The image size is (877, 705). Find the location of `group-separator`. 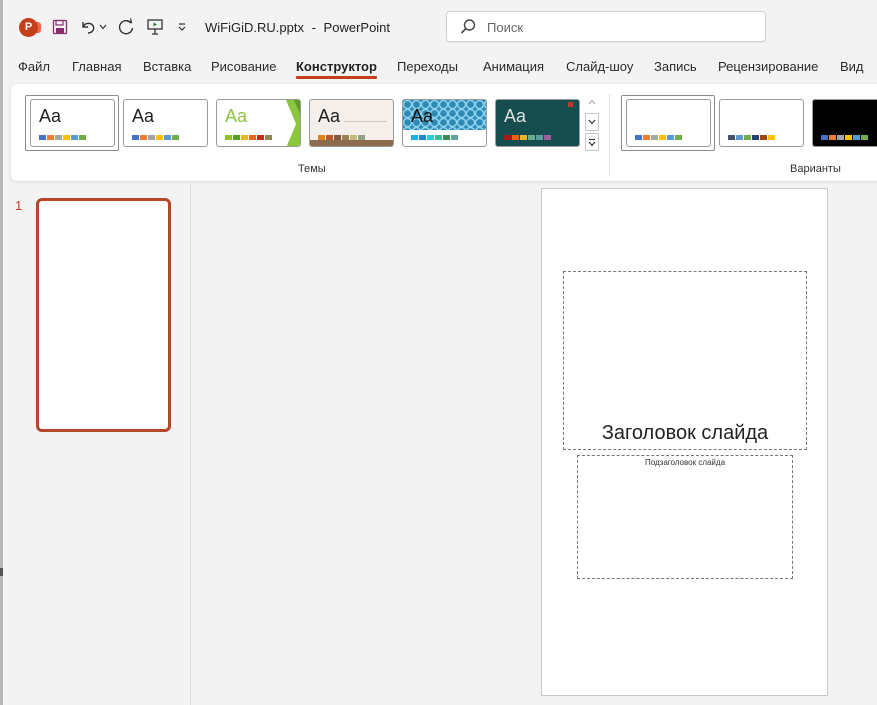

group-separator is located at coordinates (609, 135).